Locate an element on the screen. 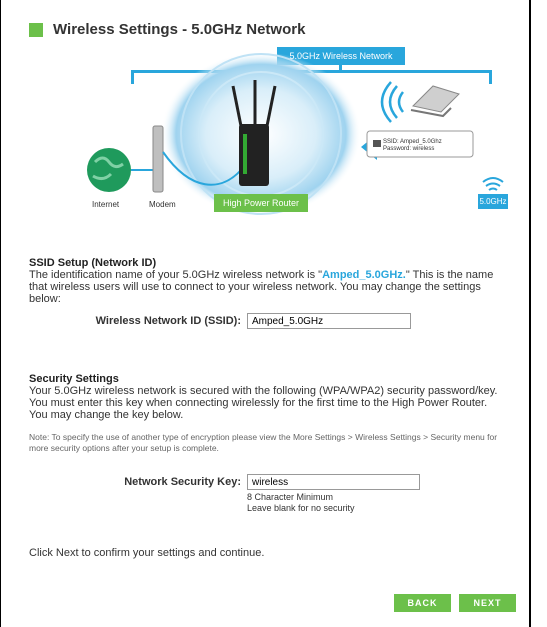 This screenshot has width=547, height=627. ssid-section-title: SSID Setup (Network ID) is located at coordinates (93, 263).